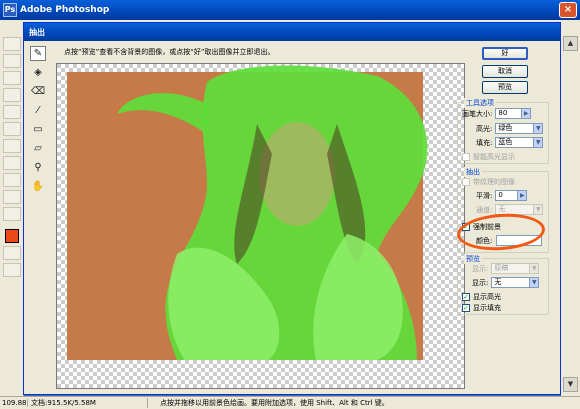 The width and height of the screenshot is (580, 409). Describe the element at coordinates (570, 215) in the screenshot. I see `app-scrollbar: ▲ ▼` at that location.